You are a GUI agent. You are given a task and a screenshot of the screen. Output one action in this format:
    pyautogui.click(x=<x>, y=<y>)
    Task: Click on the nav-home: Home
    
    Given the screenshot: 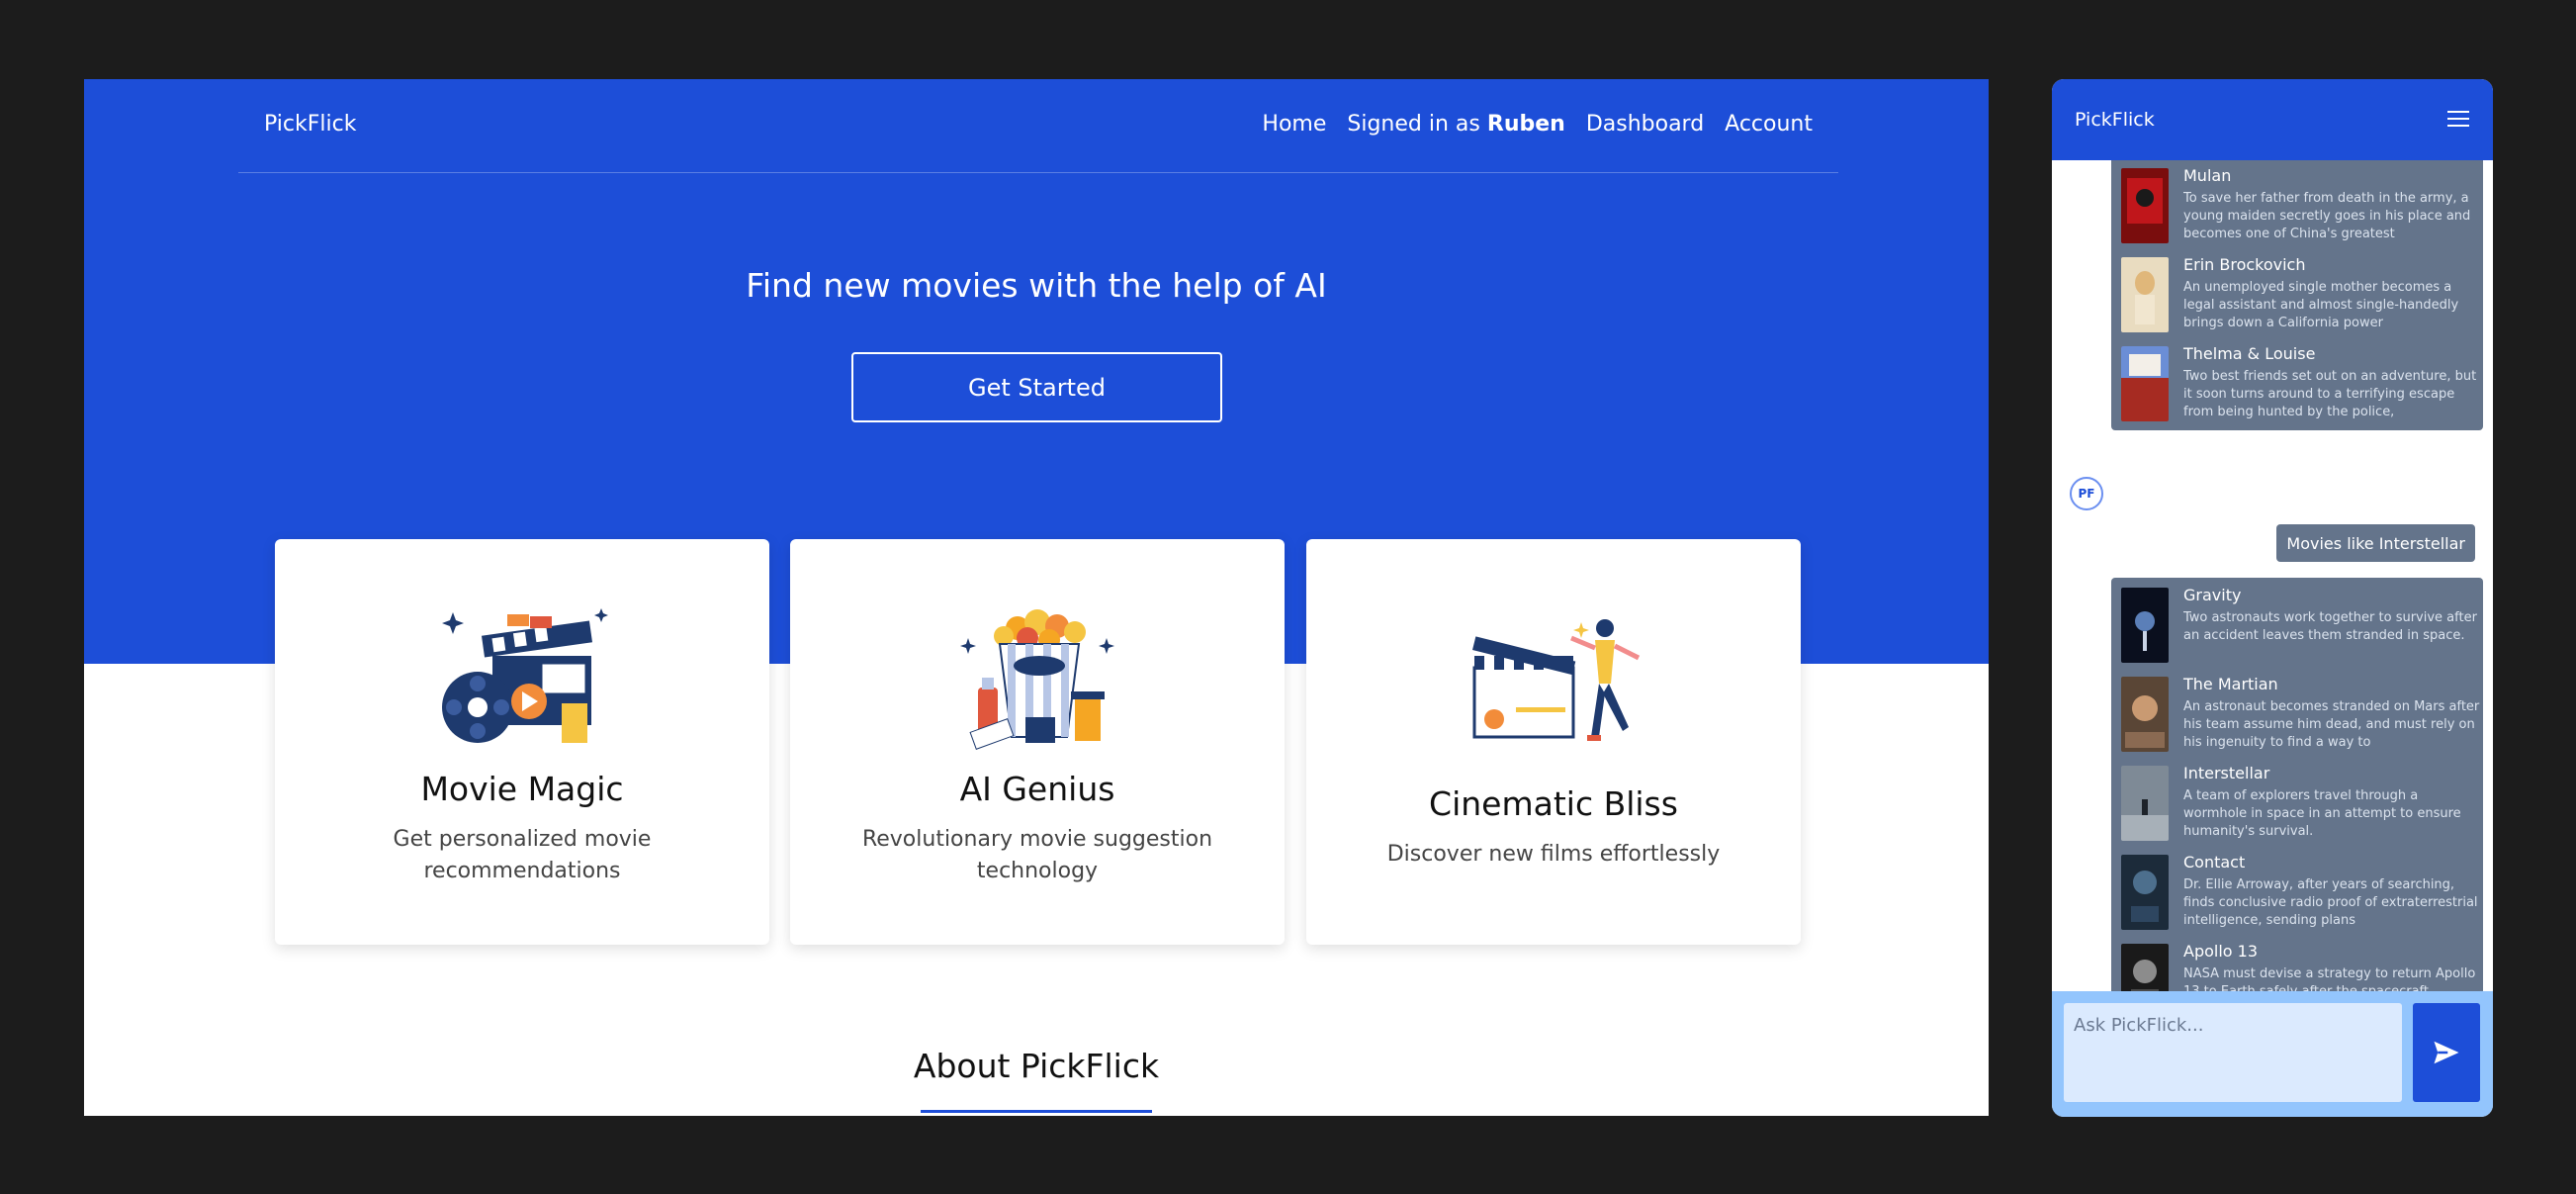 What is the action you would take?
    pyautogui.click(x=1294, y=124)
    